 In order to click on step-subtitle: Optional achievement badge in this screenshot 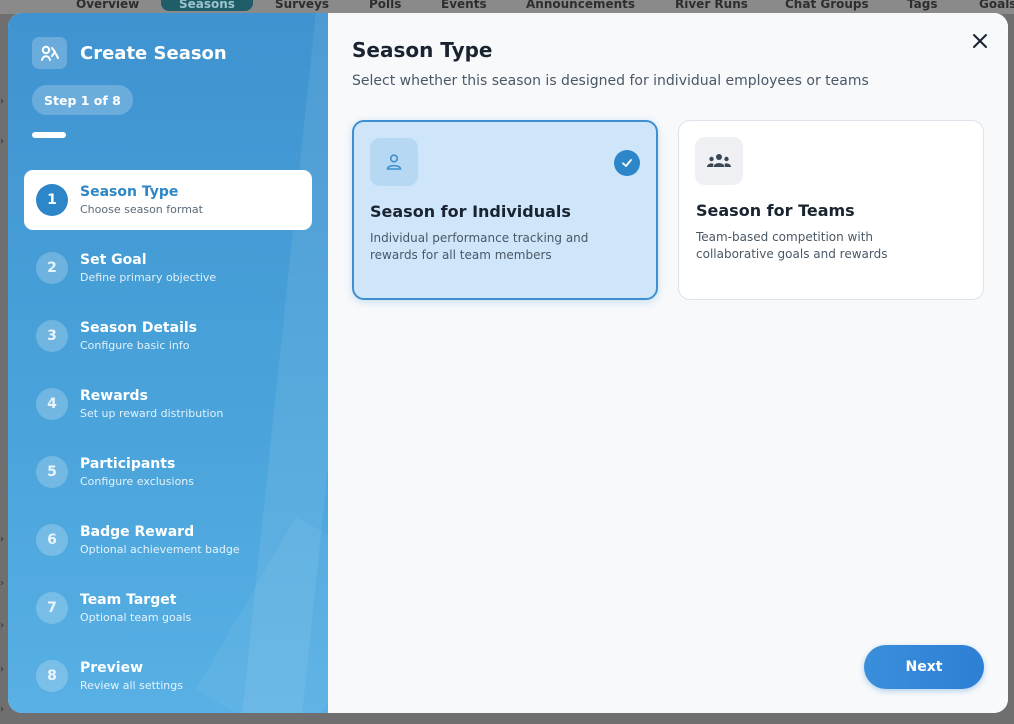, I will do `click(160, 549)`.